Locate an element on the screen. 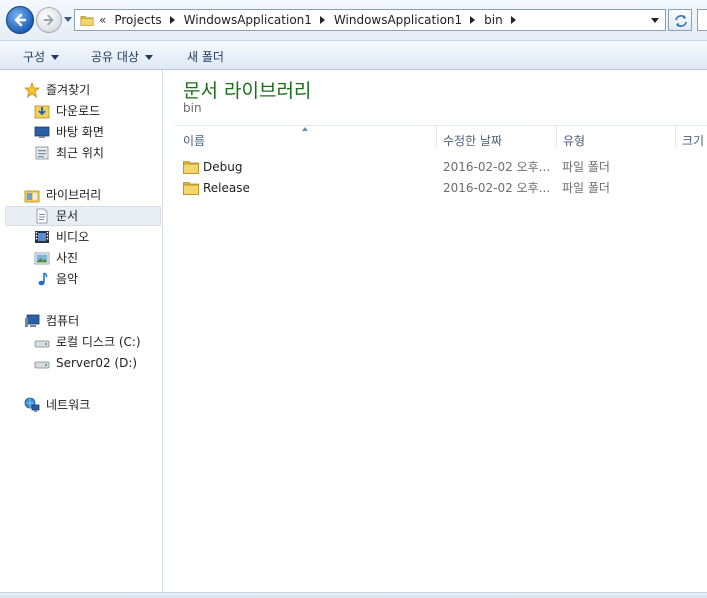  videos-icon is located at coordinates (42, 237).